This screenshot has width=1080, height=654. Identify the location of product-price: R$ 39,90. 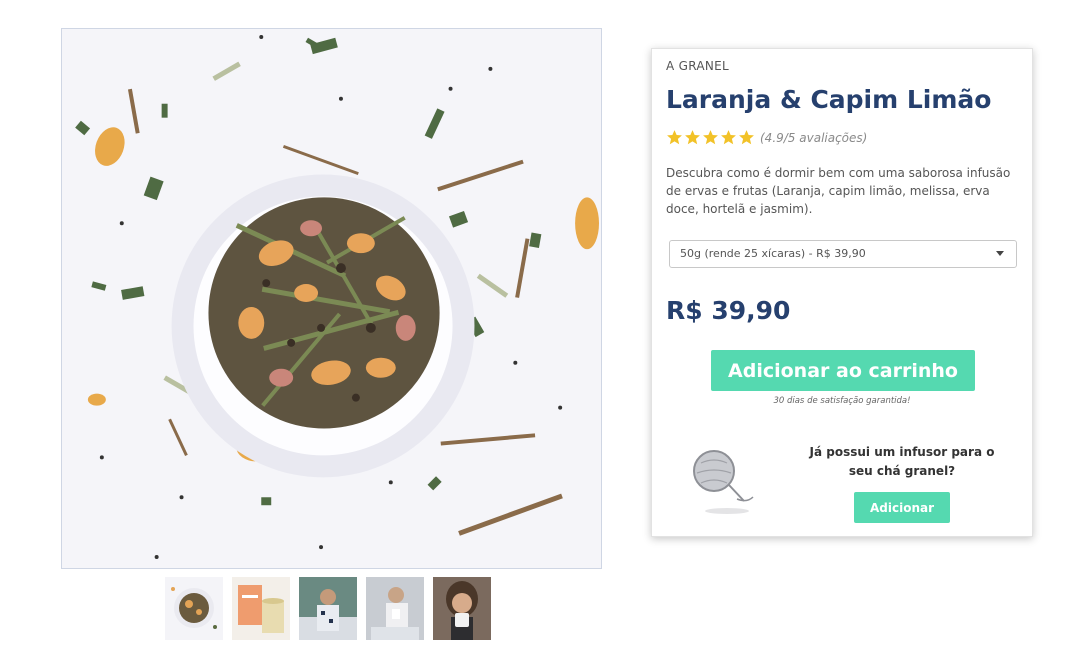
(728, 310).